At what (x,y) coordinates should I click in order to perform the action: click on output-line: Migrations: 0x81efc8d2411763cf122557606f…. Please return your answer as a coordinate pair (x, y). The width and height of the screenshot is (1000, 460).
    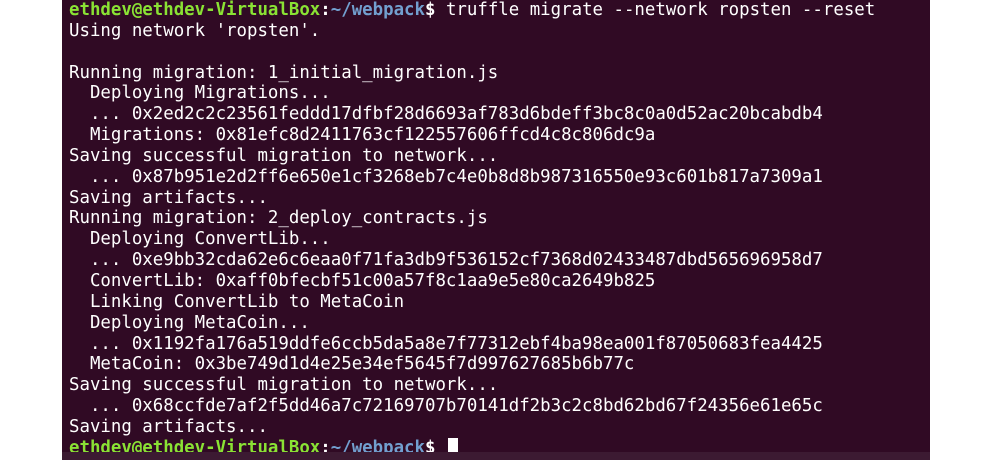
    Looking at the image, I should click on (362, 135).